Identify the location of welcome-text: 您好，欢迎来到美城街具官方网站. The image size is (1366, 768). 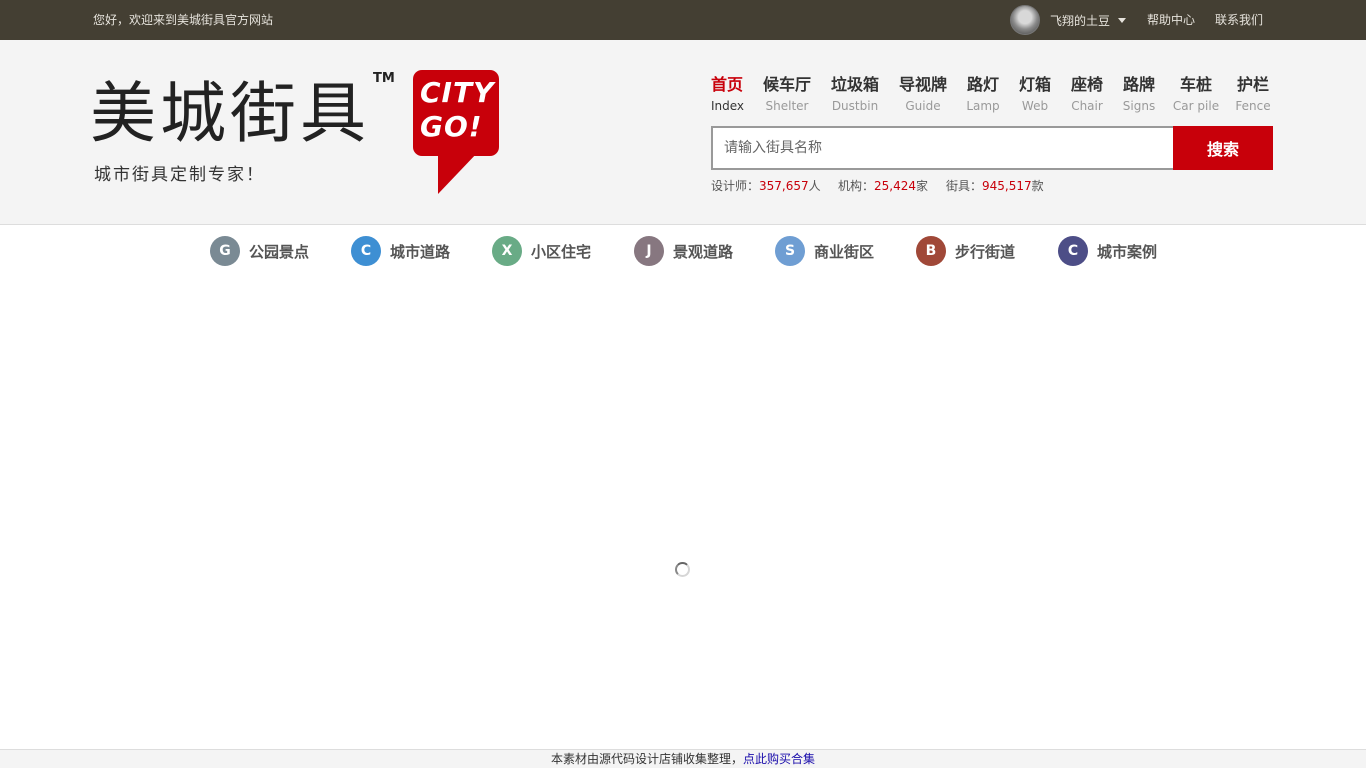
(183, 20).